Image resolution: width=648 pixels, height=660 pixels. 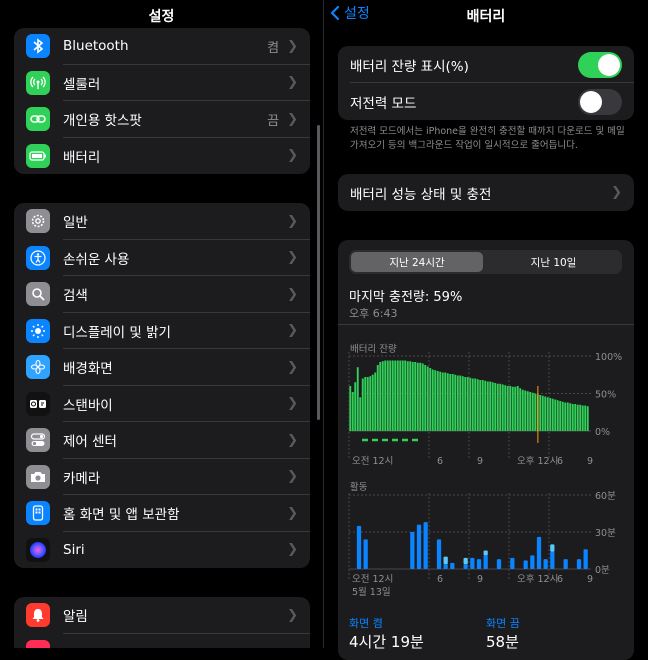 I want to click on x-date-label: 5월 13일, so click(x=371, y=592).